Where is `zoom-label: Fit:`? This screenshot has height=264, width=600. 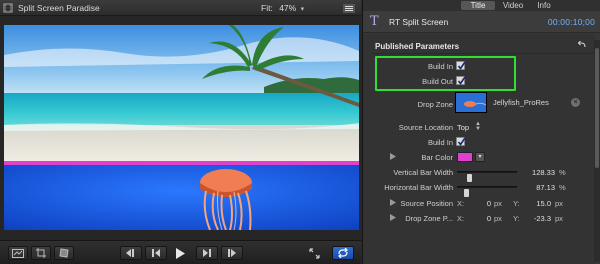
zoom-label: Fit: is located at coordinates (267, 8).